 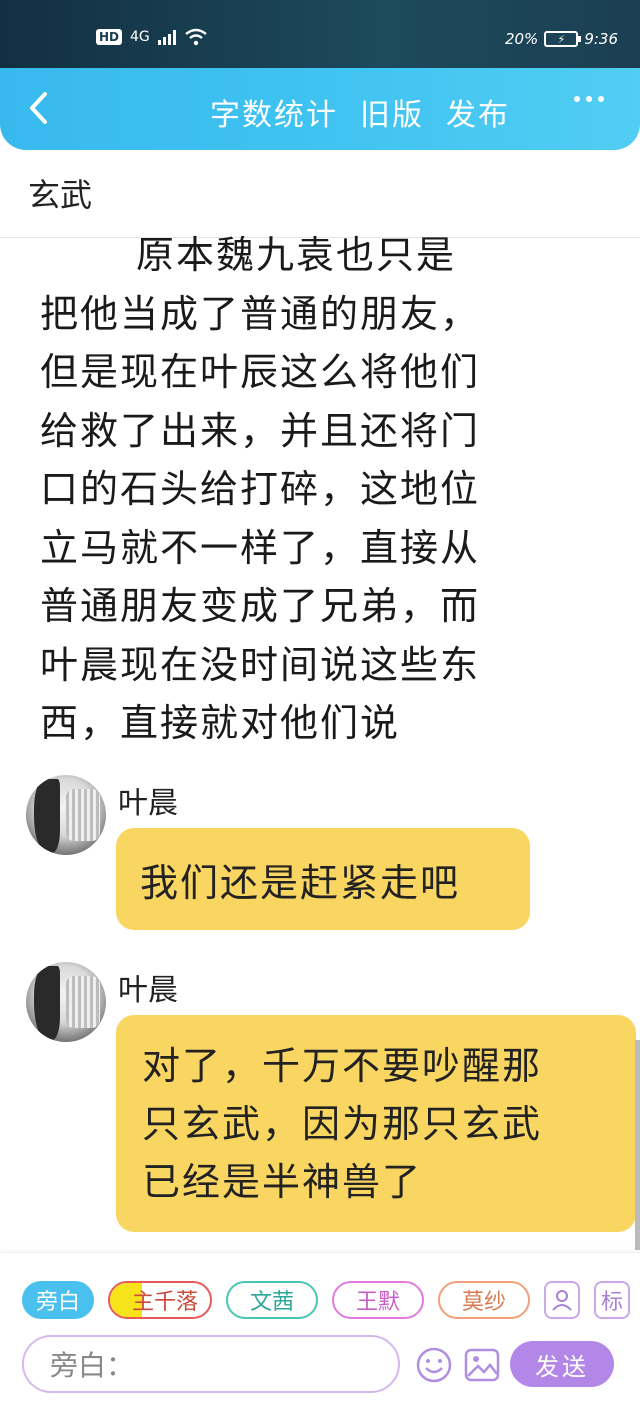 What do you see at coordinates (378, 1300) in the screenshot?
I see `role-chip-wangmo: 王默` at bounding box center [378, 1300].